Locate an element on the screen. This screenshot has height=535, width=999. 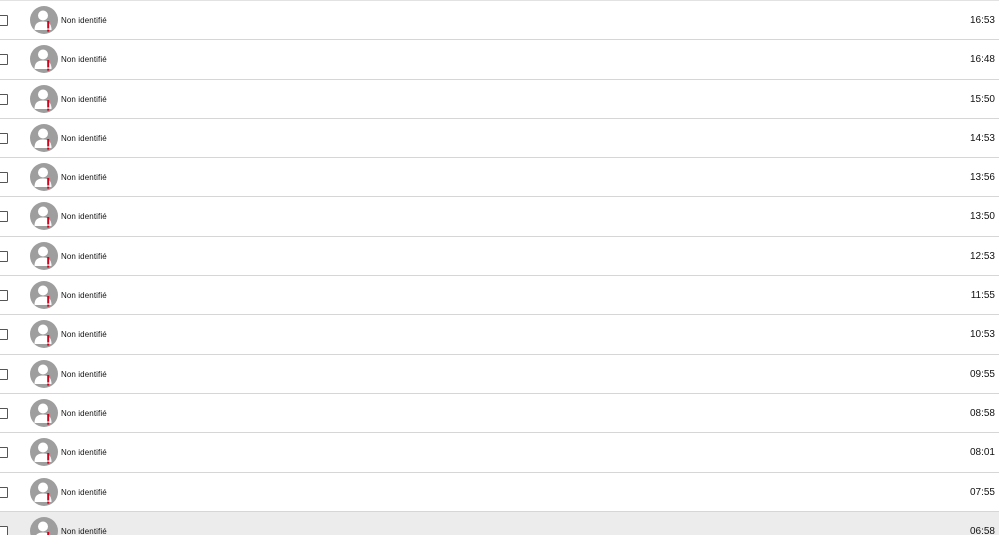
message-row: Non identifié 09:55 is located at coordinates (499, 374).